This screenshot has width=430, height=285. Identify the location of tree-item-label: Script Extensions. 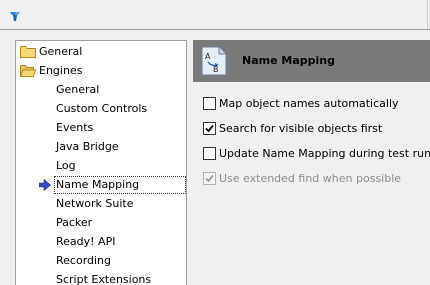
(104, 279).